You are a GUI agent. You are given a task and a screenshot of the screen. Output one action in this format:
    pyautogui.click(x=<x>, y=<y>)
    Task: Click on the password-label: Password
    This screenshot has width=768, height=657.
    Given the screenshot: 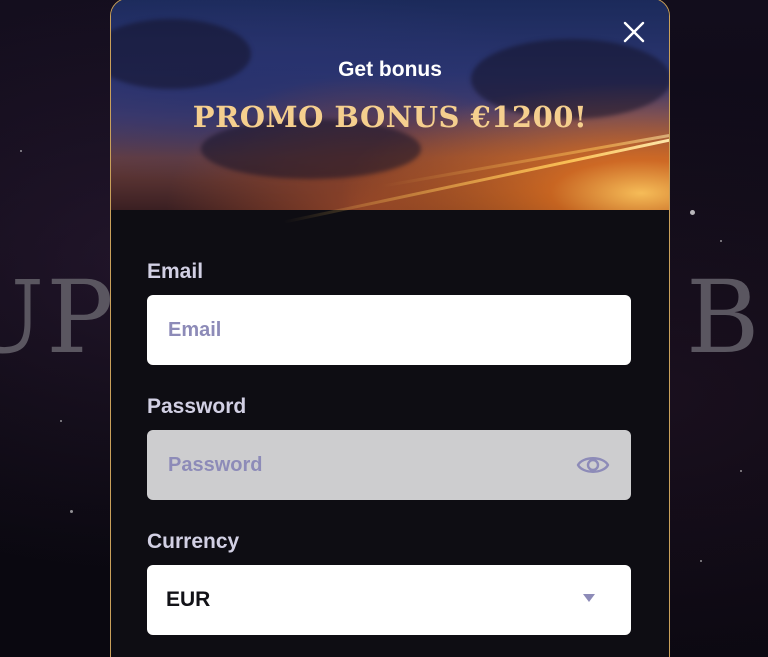 What is the action you would take?
    pyautogui.click(x=197, y=406)
    